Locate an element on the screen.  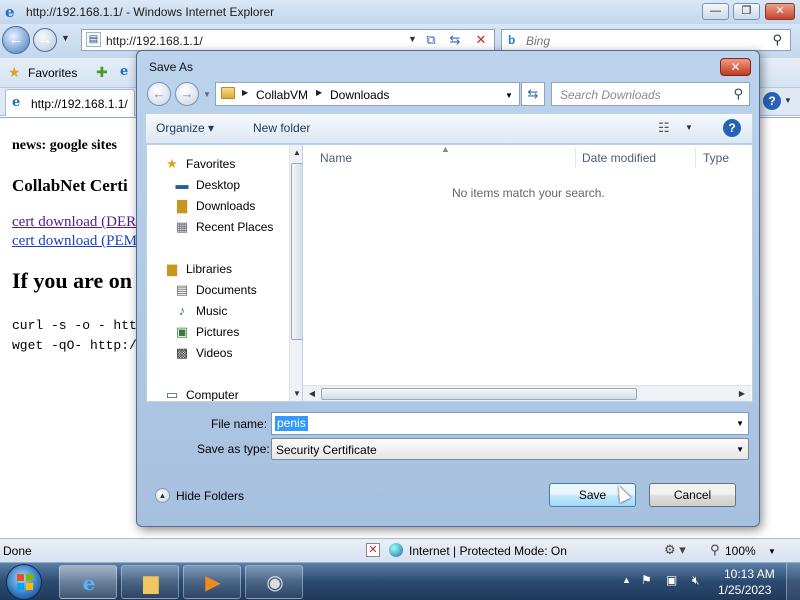
stop-icon: ✕ is located at coordinates (481, 40).